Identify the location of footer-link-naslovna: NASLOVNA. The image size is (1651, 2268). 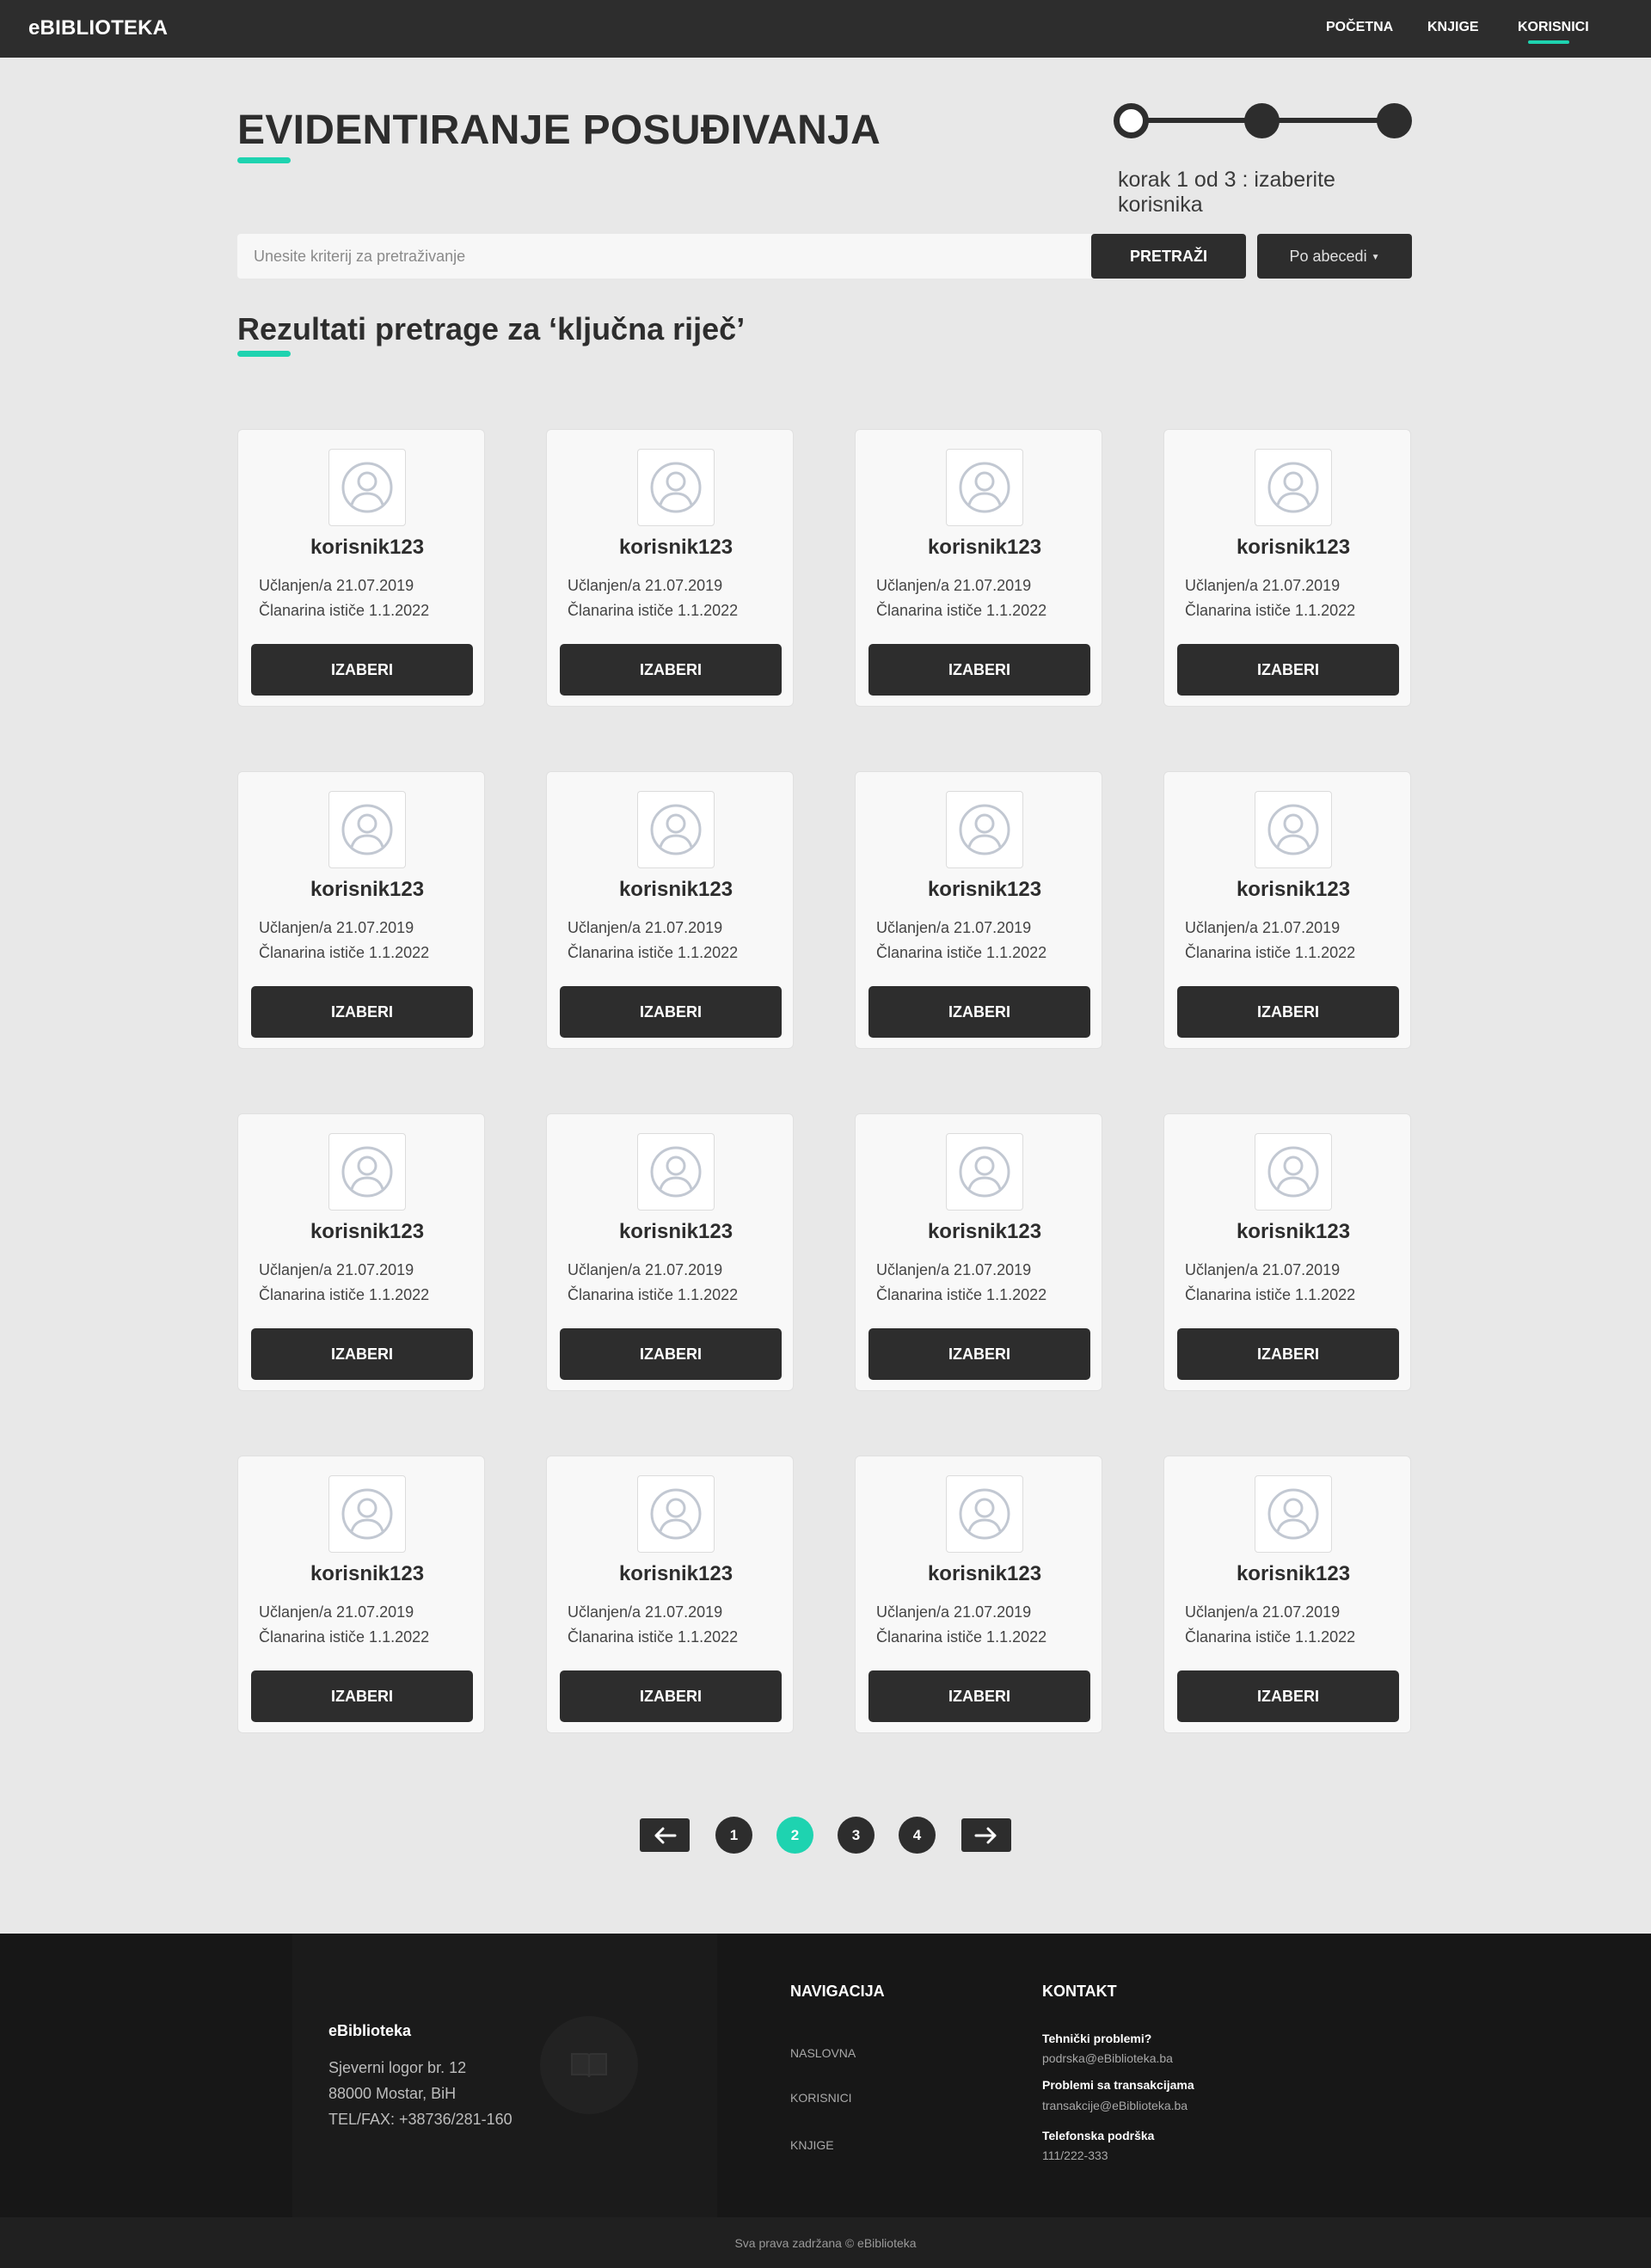
(823, 2053).